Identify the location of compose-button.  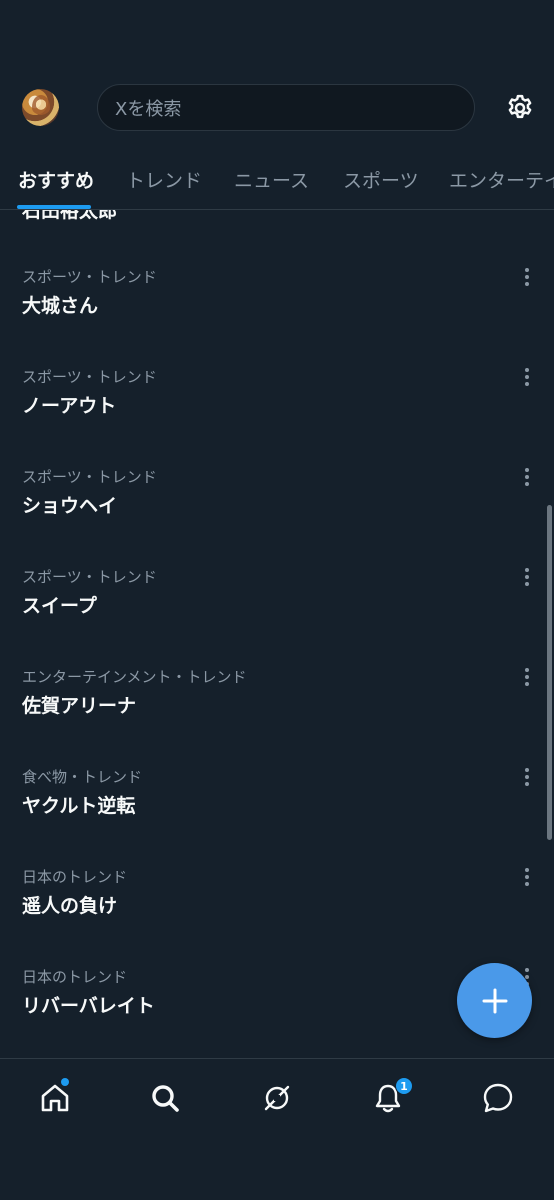
(494, 1000).